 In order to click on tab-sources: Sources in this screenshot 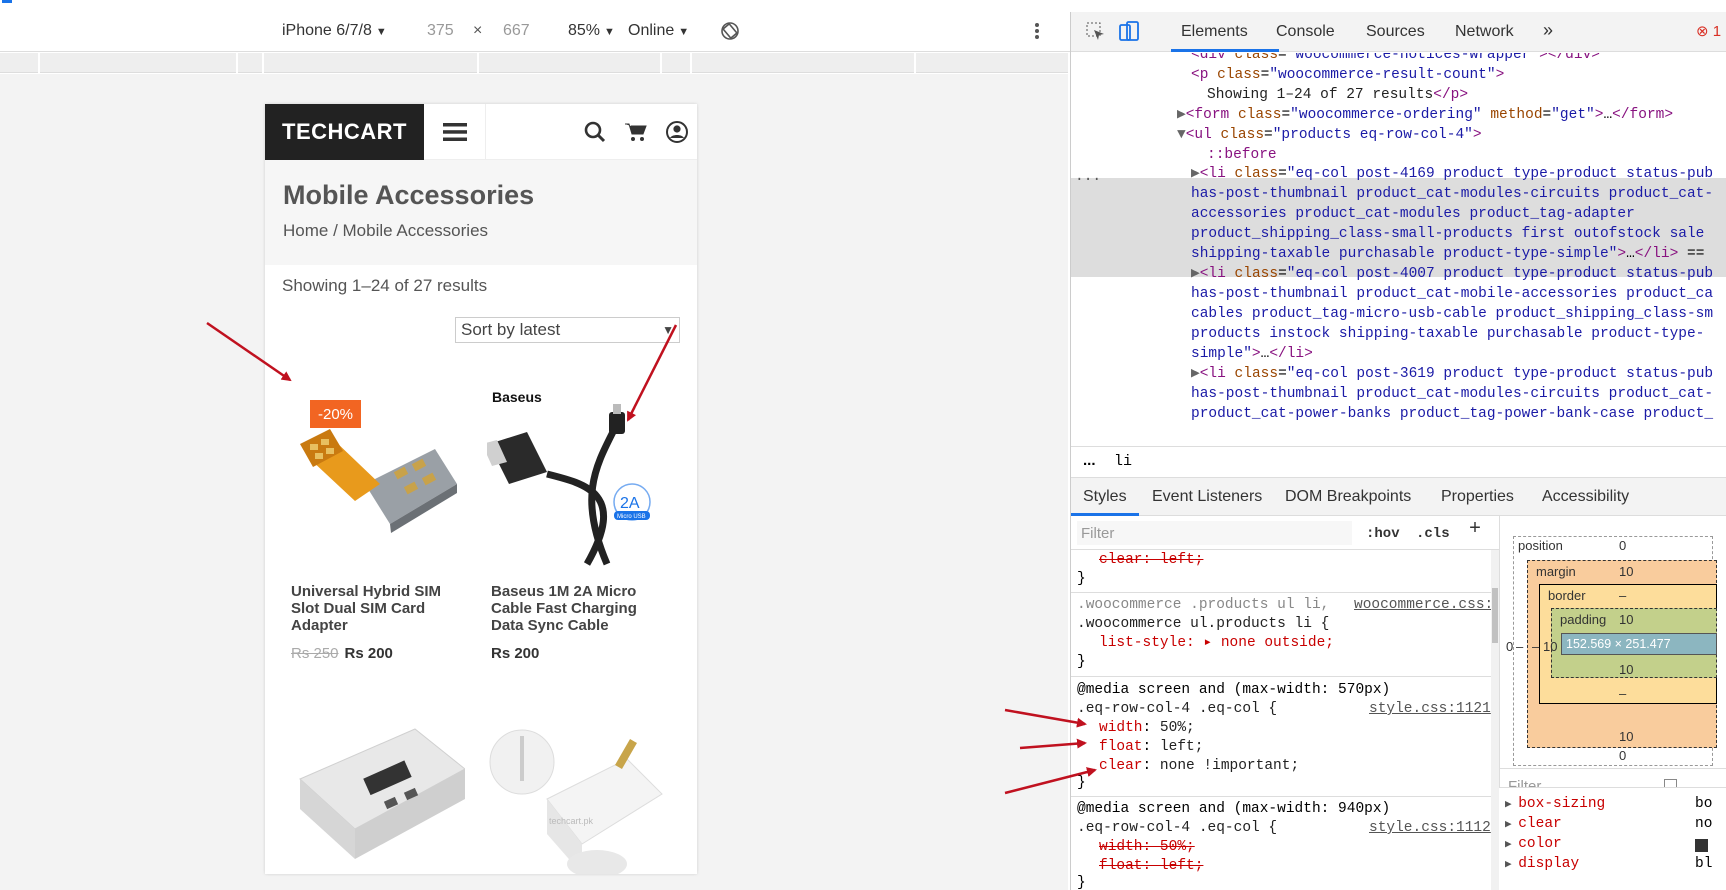, I will do `click(1395, 32)`.